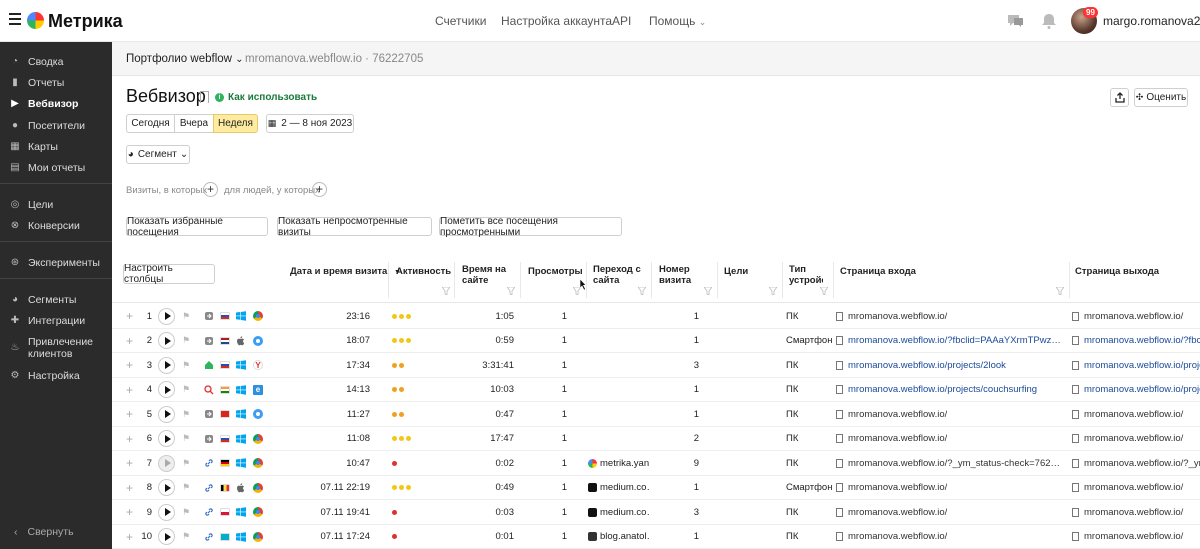 This screenshot has width=1200, height=549. I want to click on exit-page-link: mromanova.webflow.io/?_ym_st, so click(1136, 463).